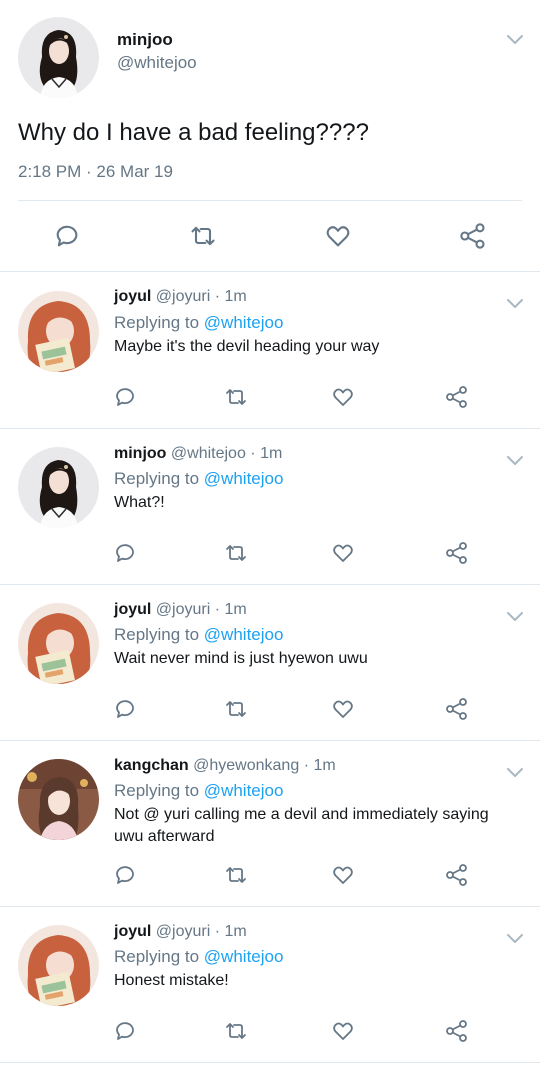 Image resolution: width=540 pixels, height=1066 pixels. Describe the element at coordinates (193, 132) in the screenshot. I see `tweet-text: Why do I have a bad feeling????` at that location.